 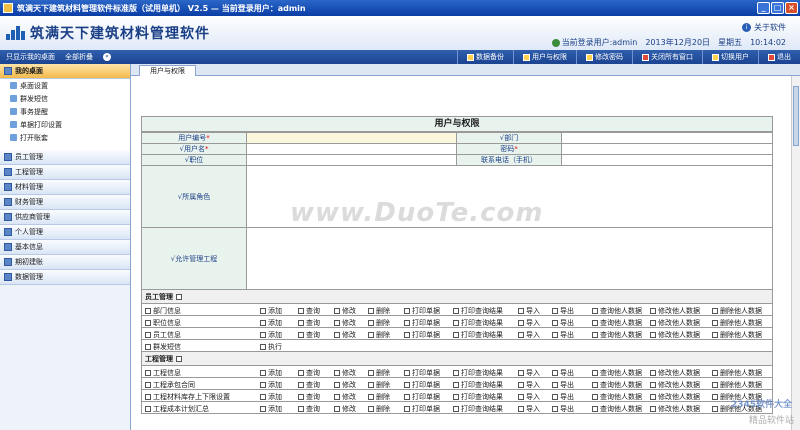 What do you see at coordinates (667, 138) in the screenshot?
I see `department-select` at bounding box center [667, 138].